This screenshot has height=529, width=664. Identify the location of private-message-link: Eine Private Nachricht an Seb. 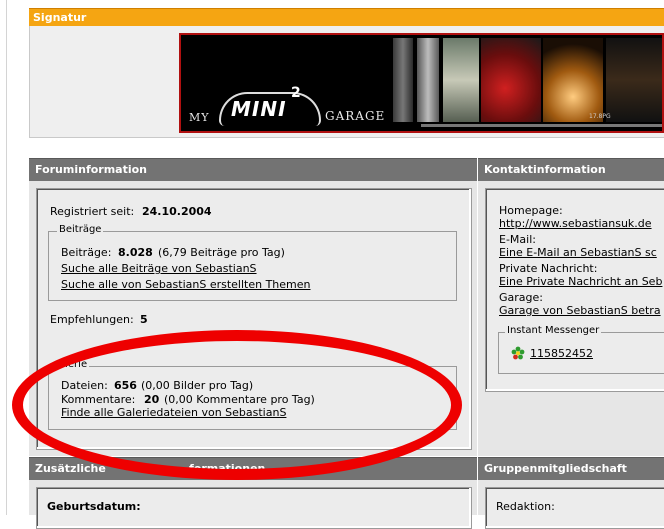
(580, 281).